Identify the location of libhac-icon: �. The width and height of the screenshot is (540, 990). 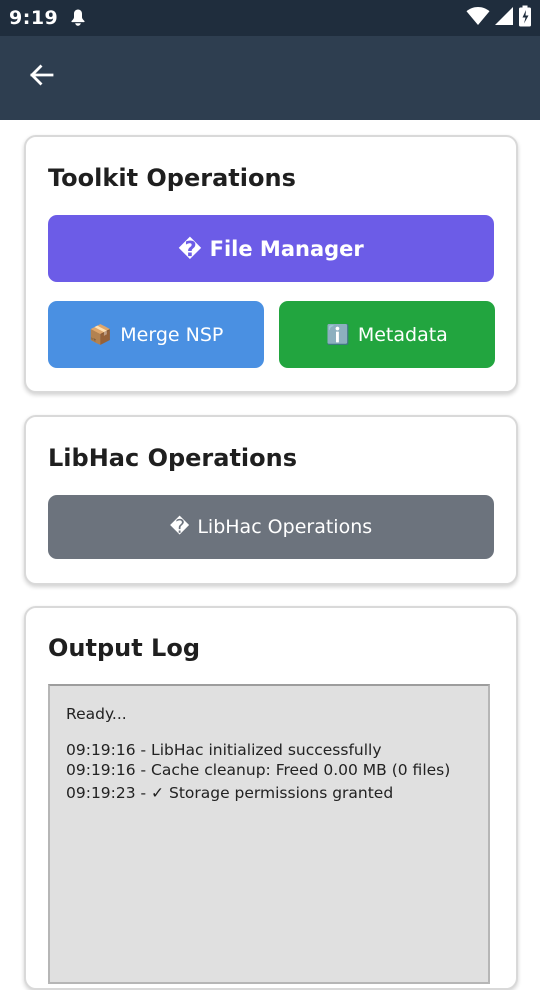
(179, 527).